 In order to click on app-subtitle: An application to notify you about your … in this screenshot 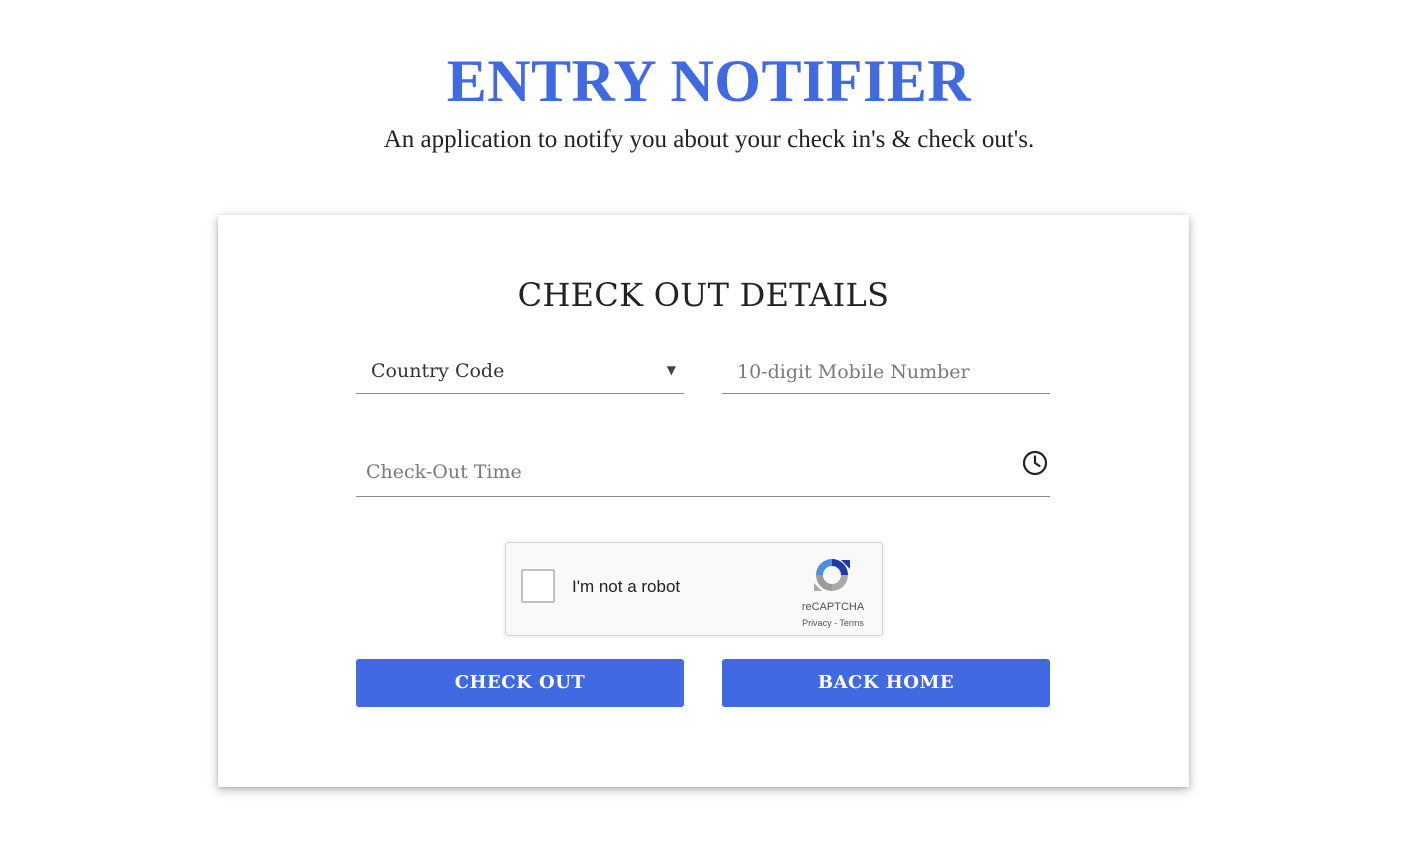, I will do `click(709, 139)`.